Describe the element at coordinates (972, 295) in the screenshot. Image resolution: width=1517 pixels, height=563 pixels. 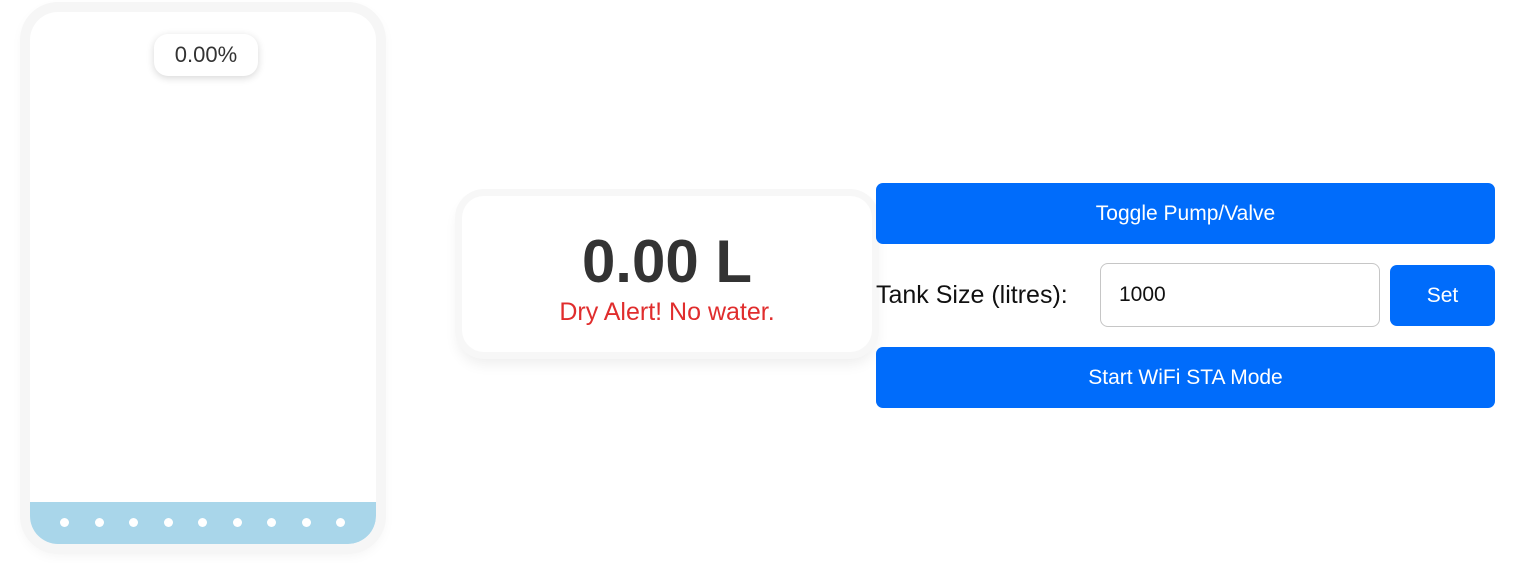
I see `tank-size-label: Tank Size (litres):` at that location.